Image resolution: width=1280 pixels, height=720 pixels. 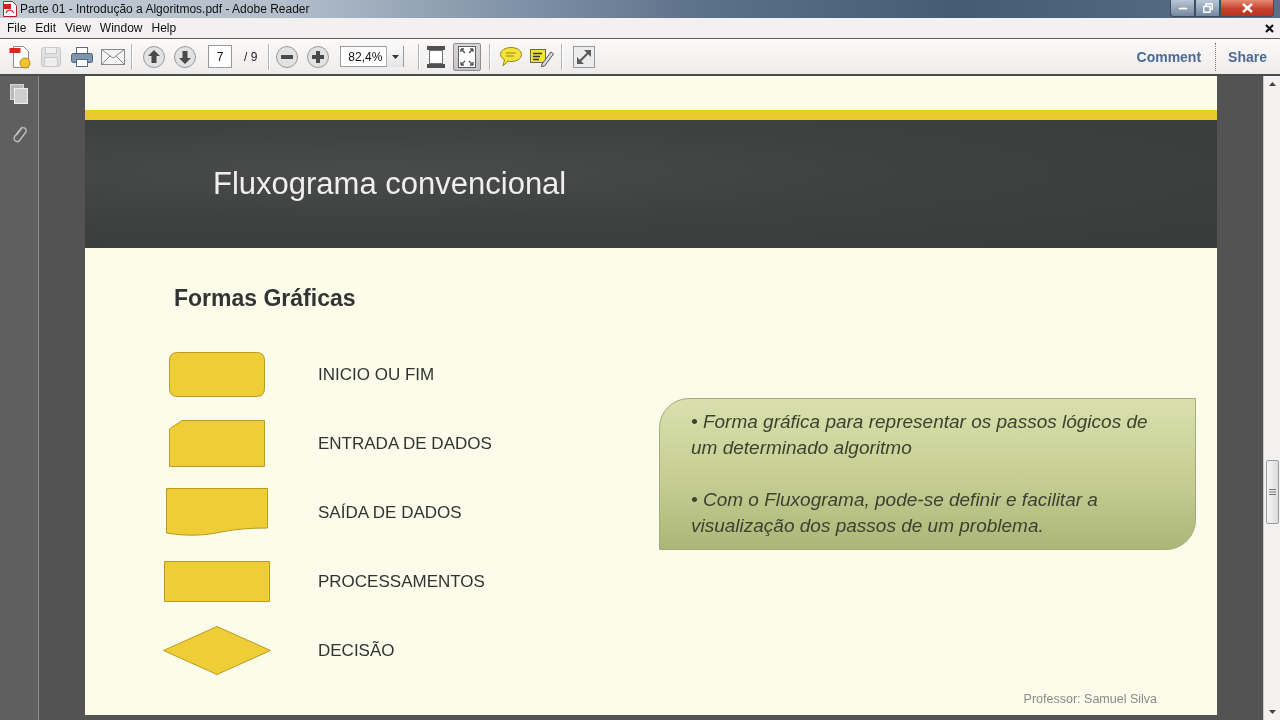 What do you see at coordinates (10, 9) in the screenshot?
I see `pdf-document-icon` at bounding box center [10, 9].